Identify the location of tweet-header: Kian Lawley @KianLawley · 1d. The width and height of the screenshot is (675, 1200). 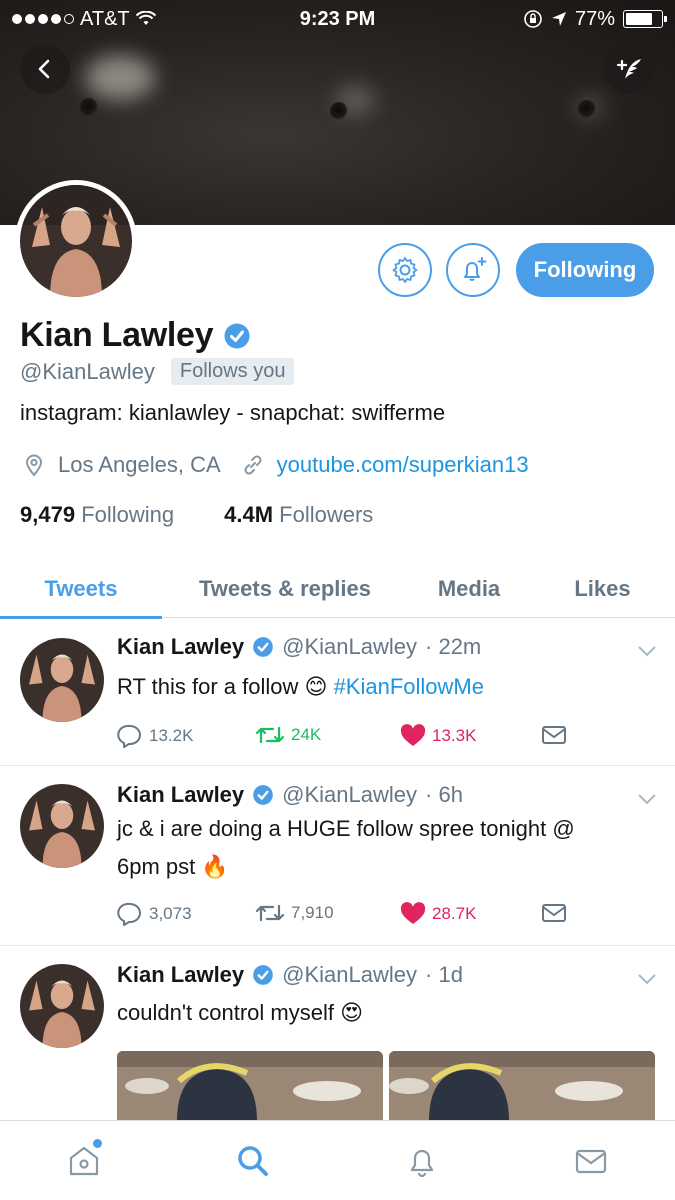
(290, 975).